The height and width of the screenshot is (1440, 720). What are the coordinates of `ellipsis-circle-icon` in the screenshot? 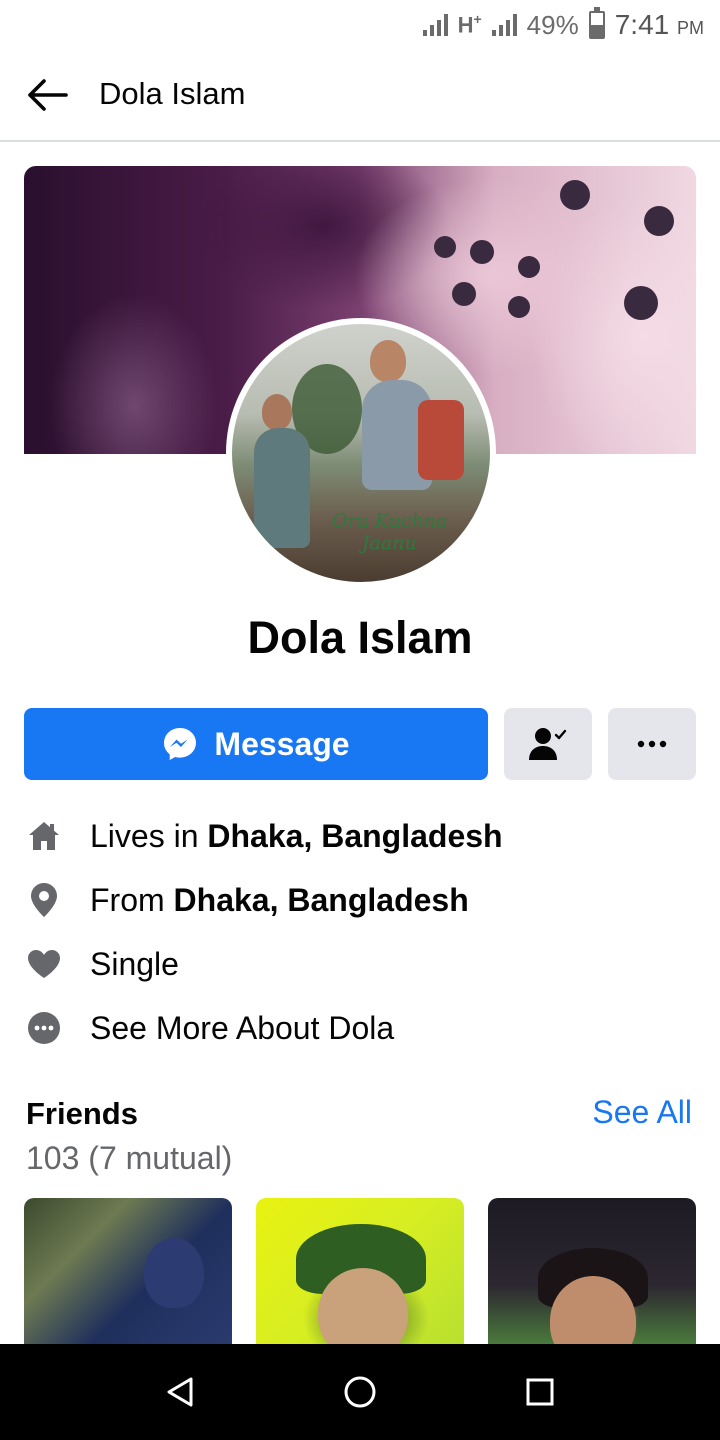 It's located at (44, 1028).